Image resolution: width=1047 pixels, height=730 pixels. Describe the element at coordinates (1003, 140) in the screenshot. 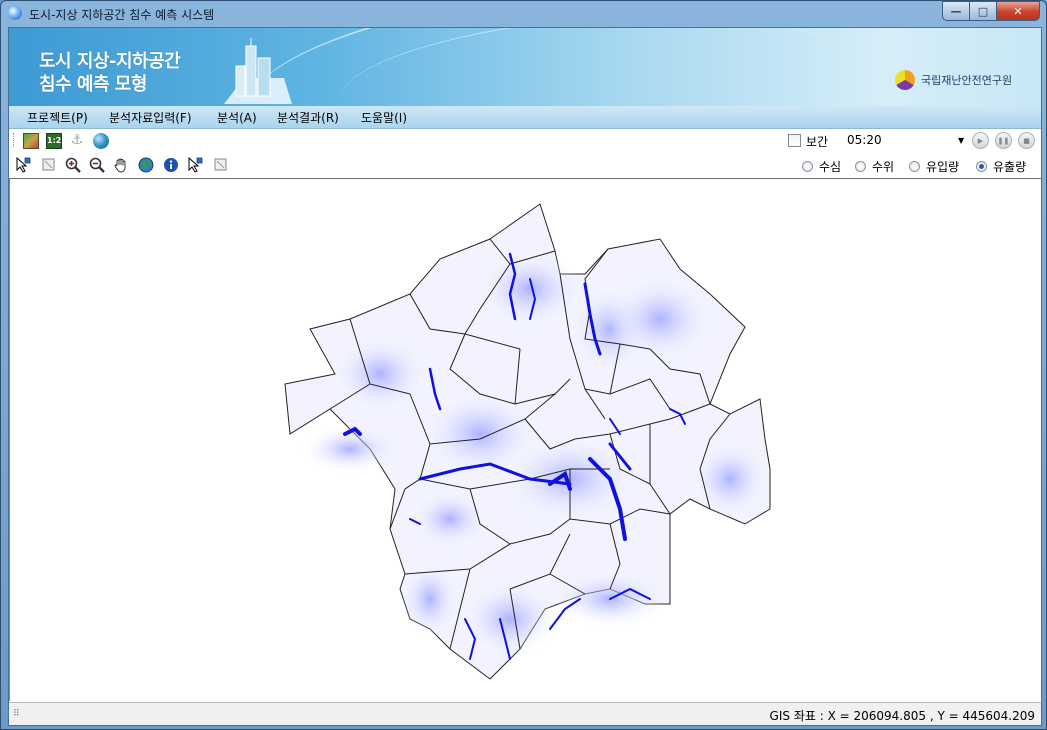

I see `pause-icon: ❚❚` at that location.